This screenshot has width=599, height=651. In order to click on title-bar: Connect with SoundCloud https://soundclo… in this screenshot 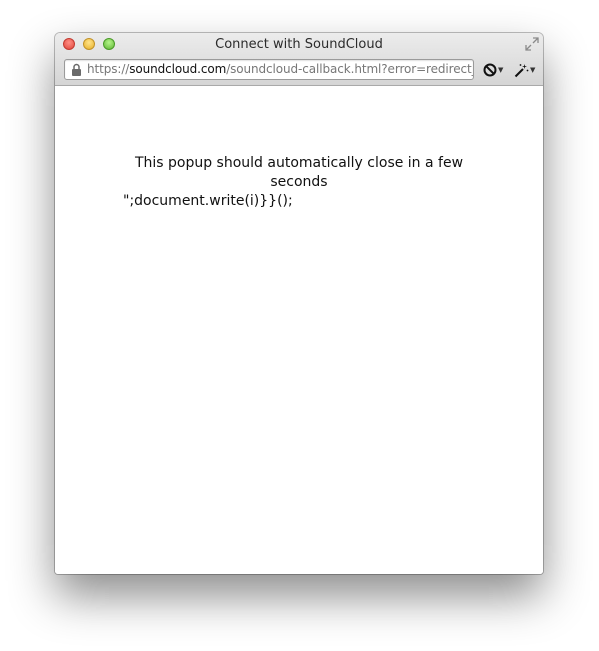, I will do `click(299, 59)`.